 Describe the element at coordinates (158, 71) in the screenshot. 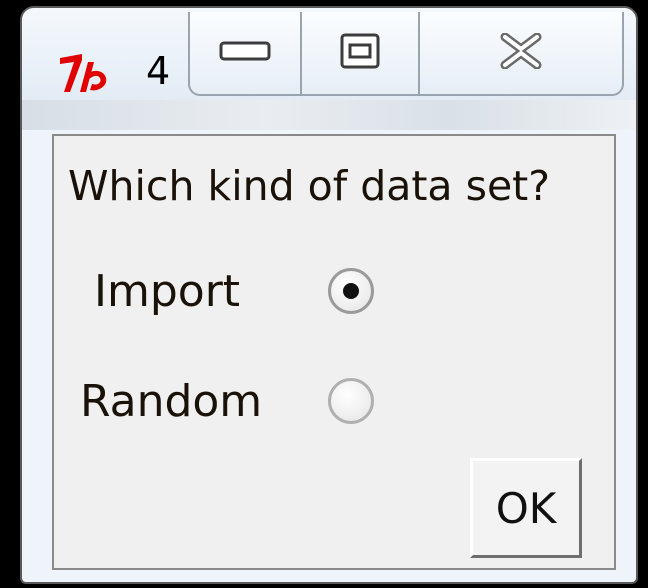

I see `window-title: 4` at that location.